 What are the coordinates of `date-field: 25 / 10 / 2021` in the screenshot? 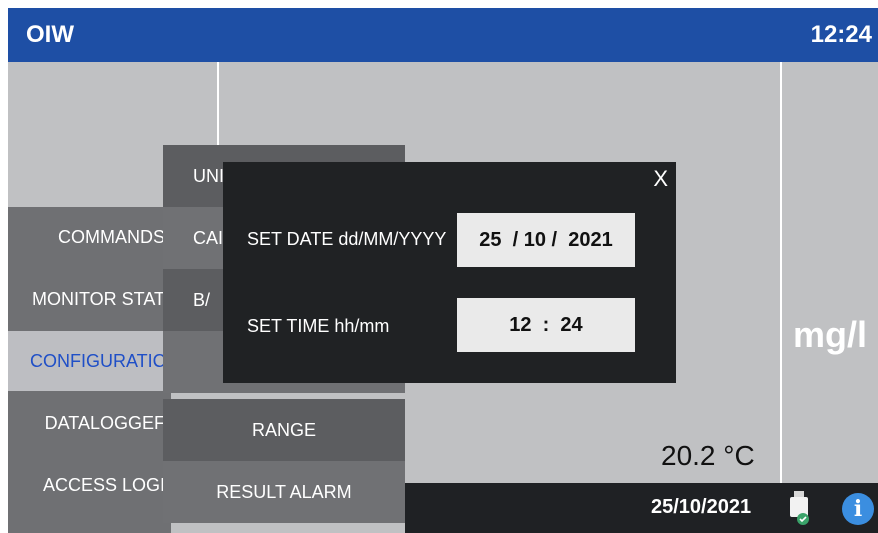 It's located at (546, 240).